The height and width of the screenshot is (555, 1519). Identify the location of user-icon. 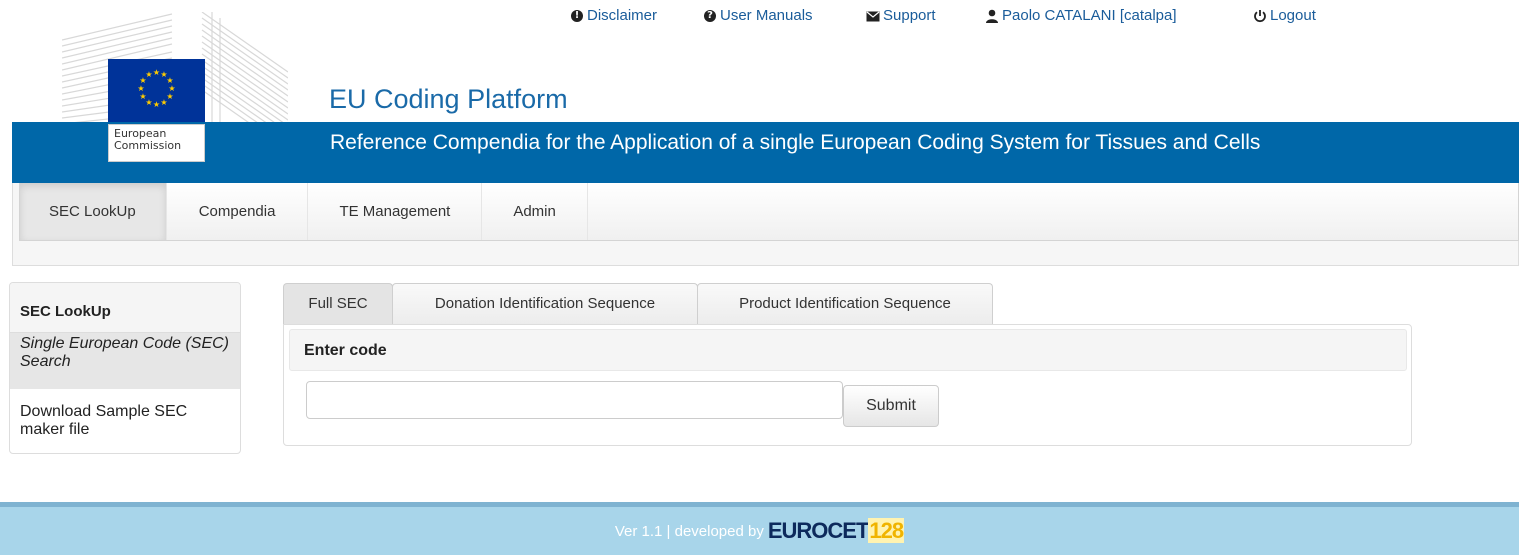
(992, 16).